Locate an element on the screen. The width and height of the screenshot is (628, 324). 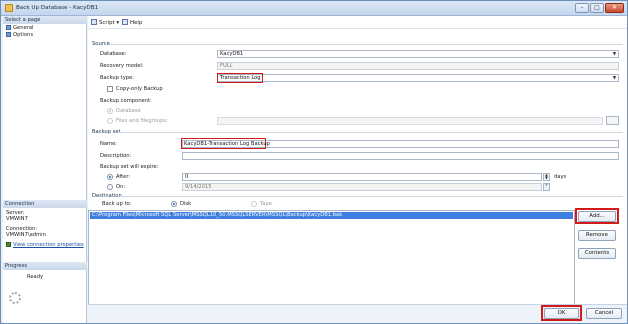
close-button: ✕ is located at coordinates (614, 8).